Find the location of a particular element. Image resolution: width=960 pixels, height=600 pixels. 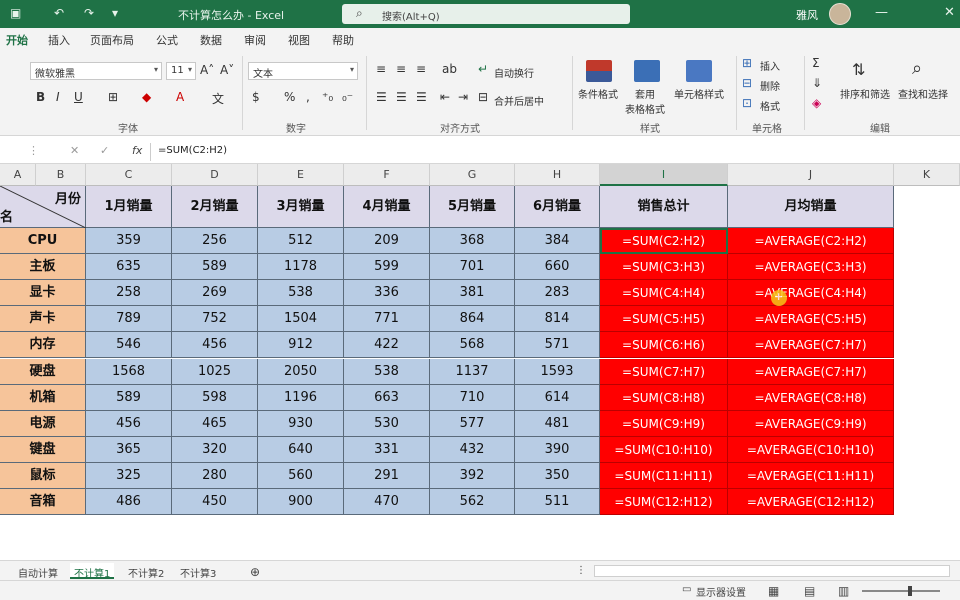

formula-cell-sum: =SUM(C10:H10) is located at coordinates (664, 449).